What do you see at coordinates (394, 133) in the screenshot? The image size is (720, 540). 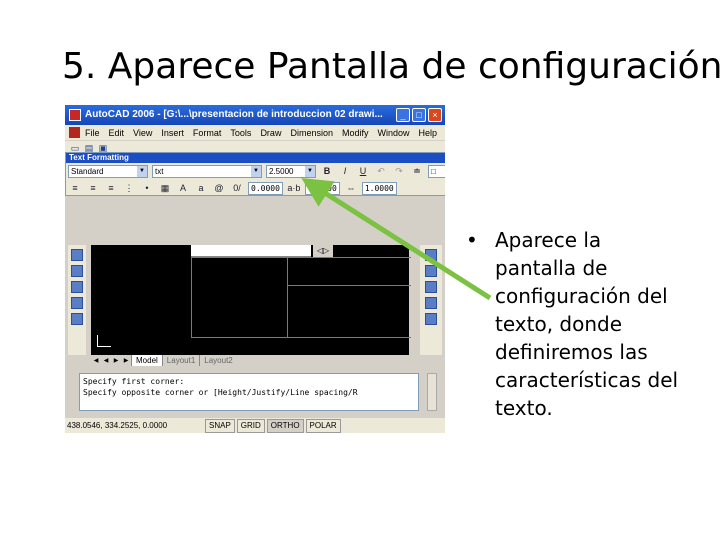 I see `menu-window: Window` at bounding box center [394, 133].